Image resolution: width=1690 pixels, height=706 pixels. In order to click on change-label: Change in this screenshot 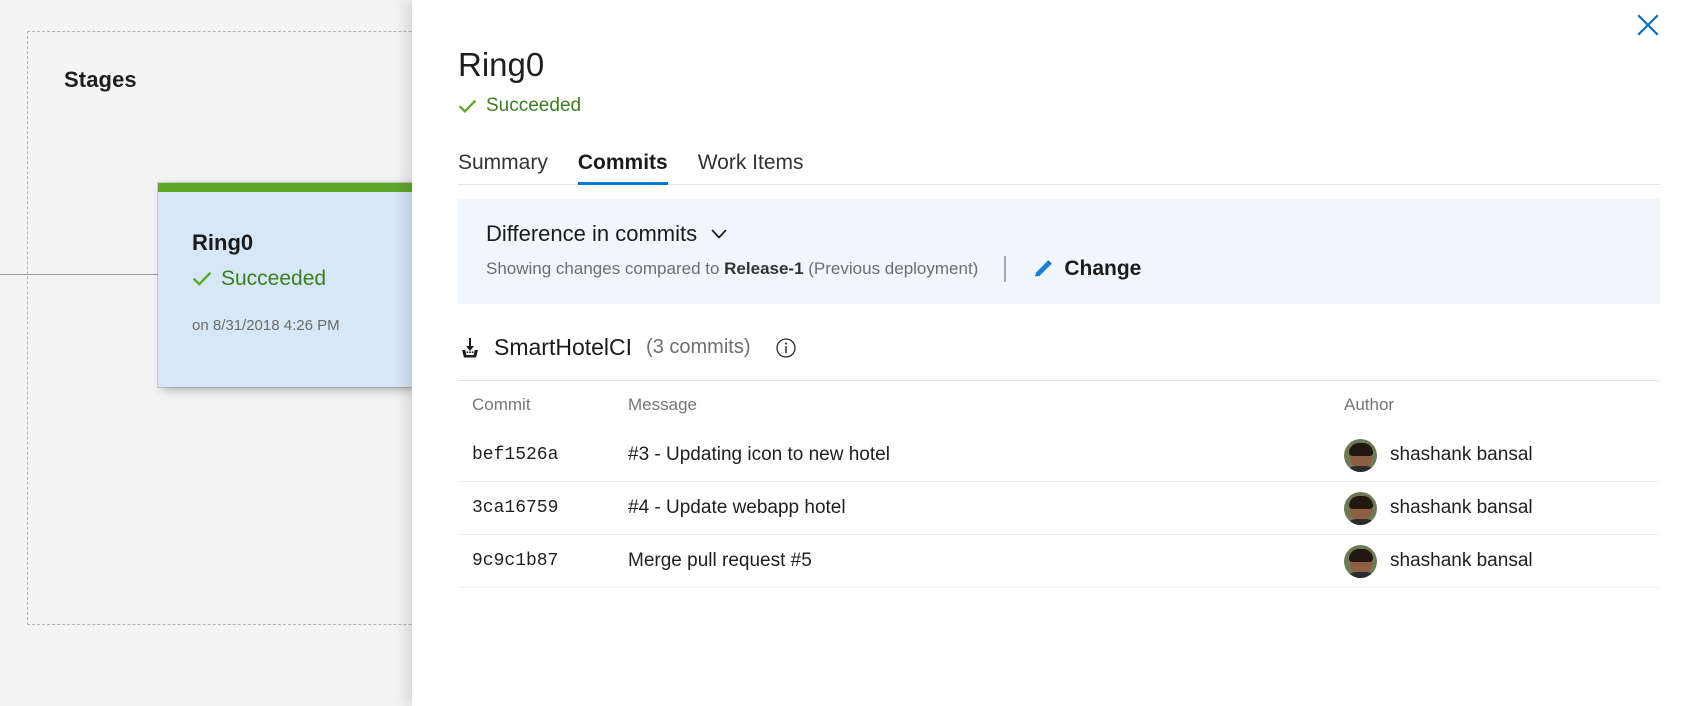, I will do `click(1103, 268)`.